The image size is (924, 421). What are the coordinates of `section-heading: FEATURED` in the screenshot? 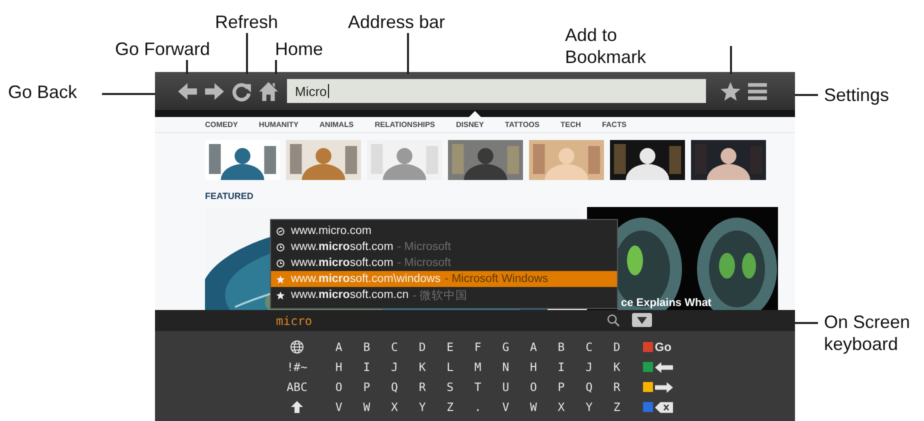 It's located at (229, 196).